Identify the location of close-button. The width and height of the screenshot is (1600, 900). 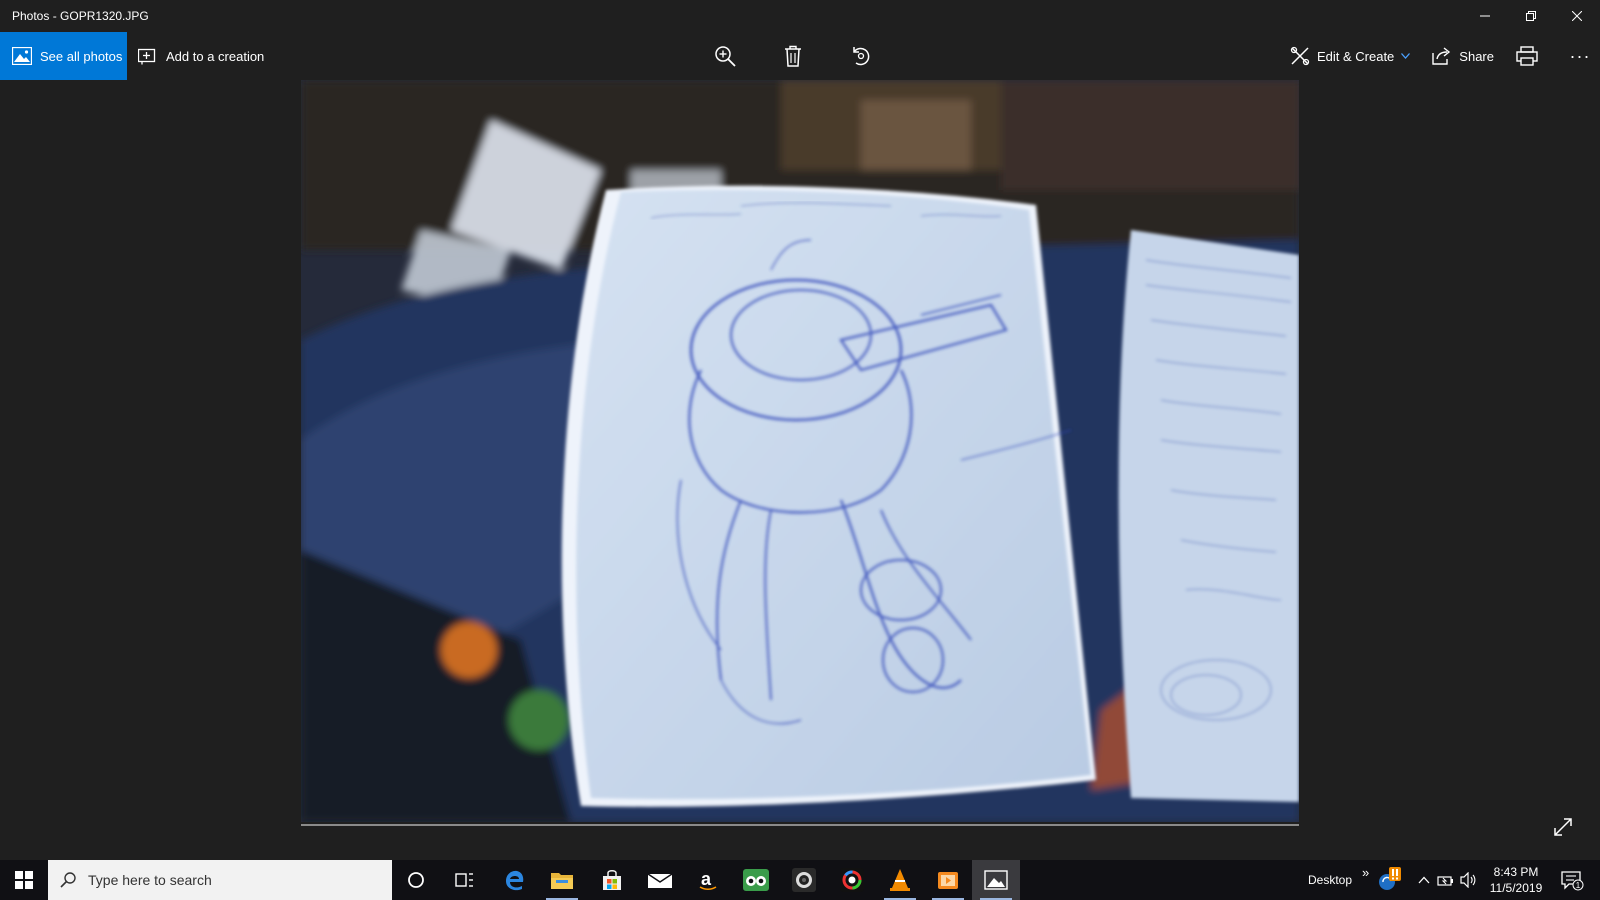
(1577, 16).